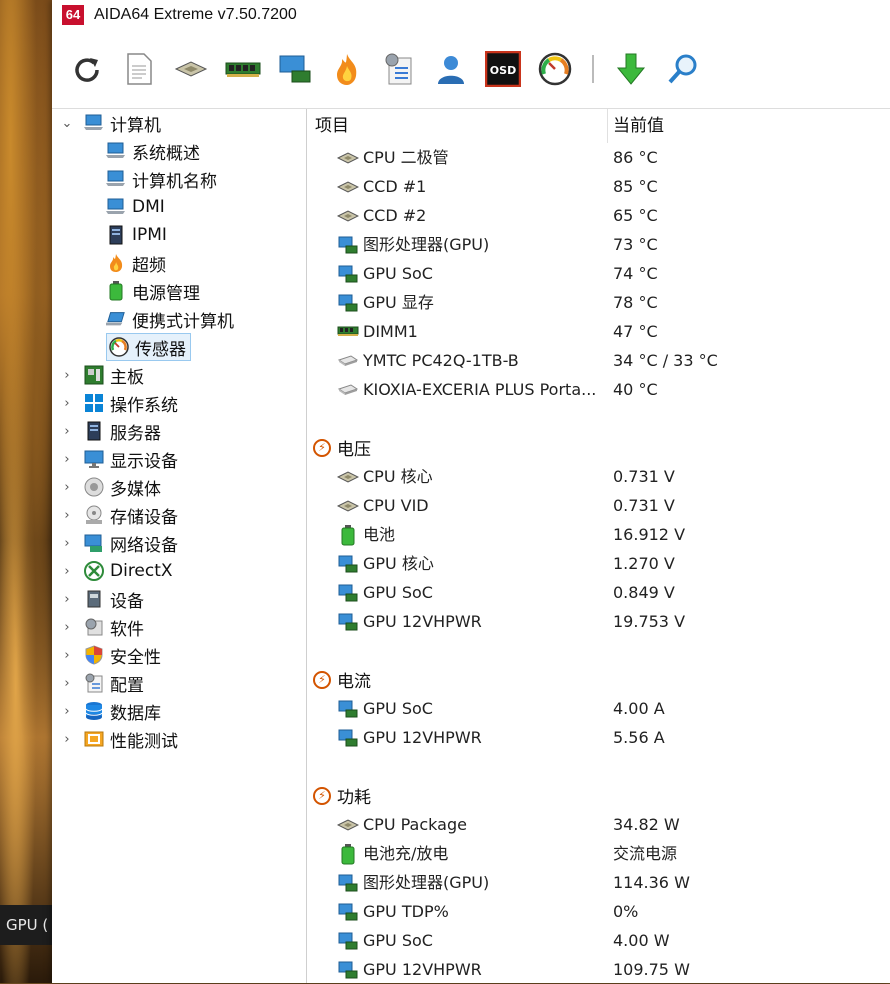  Describe the element at coordinates (598, 331) in the screenshot. I see `sensor-row: DIMM1 47 °C` at that location.